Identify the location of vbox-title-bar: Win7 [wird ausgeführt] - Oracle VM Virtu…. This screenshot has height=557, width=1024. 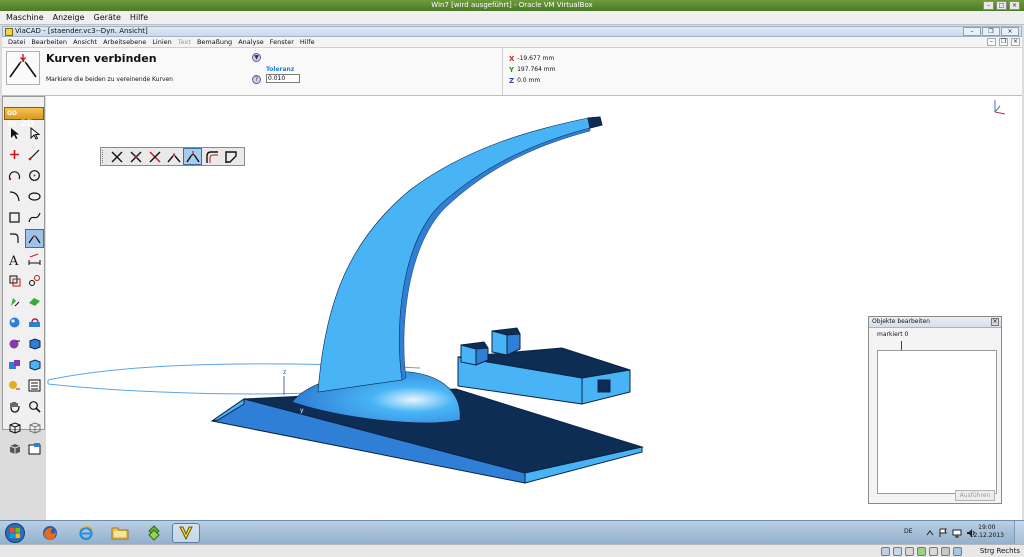
(512, 5).